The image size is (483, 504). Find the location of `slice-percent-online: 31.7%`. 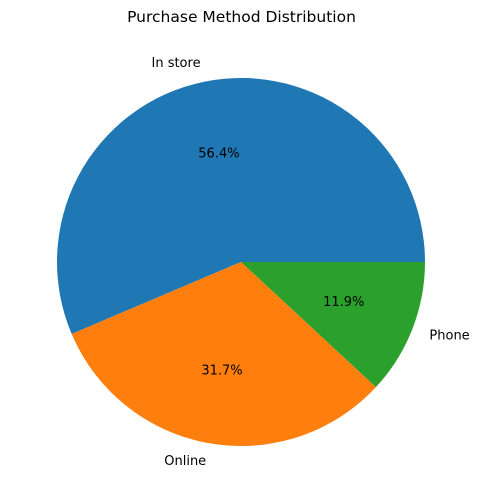

slice-percent-online: 31.7% is located at coordinates (221, 370).